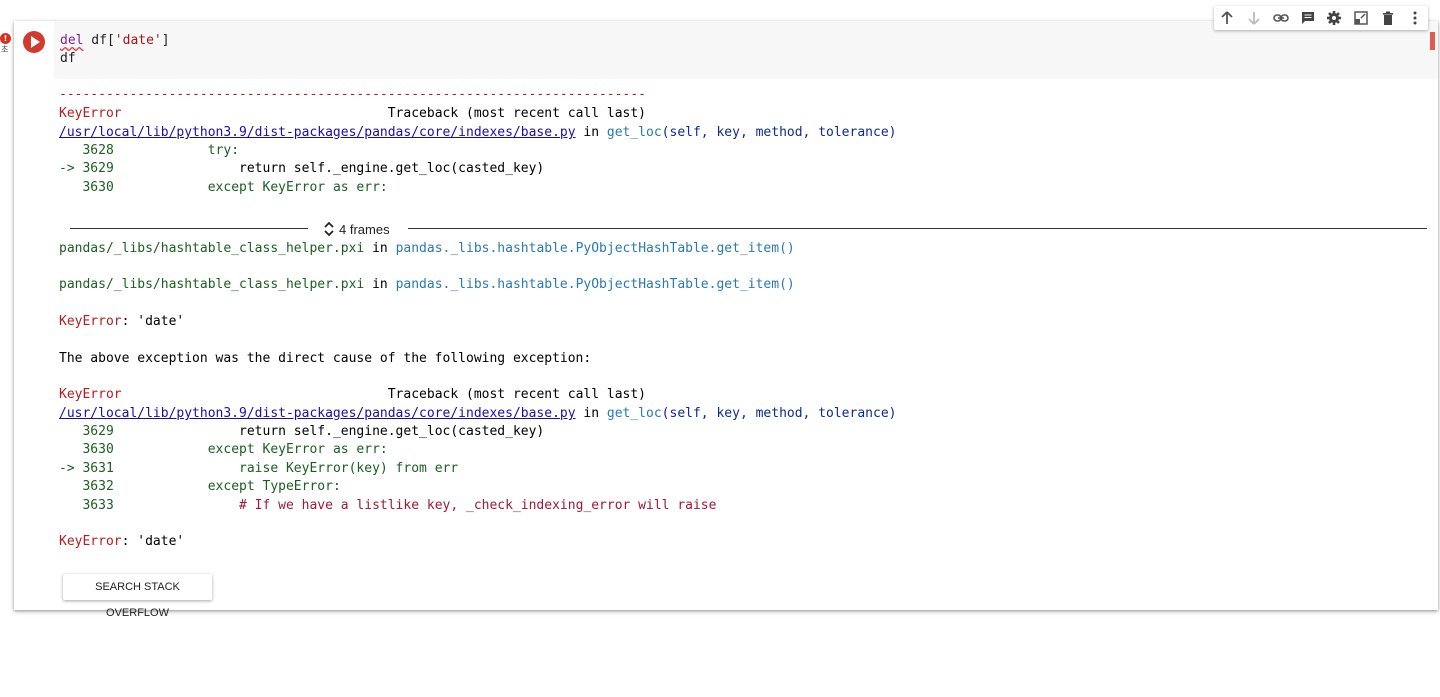 This screenshot has width=1440, height=697. Describe the element at coordinates (98, 150) in the screenshot. I see `line-number: 3628` at that location.